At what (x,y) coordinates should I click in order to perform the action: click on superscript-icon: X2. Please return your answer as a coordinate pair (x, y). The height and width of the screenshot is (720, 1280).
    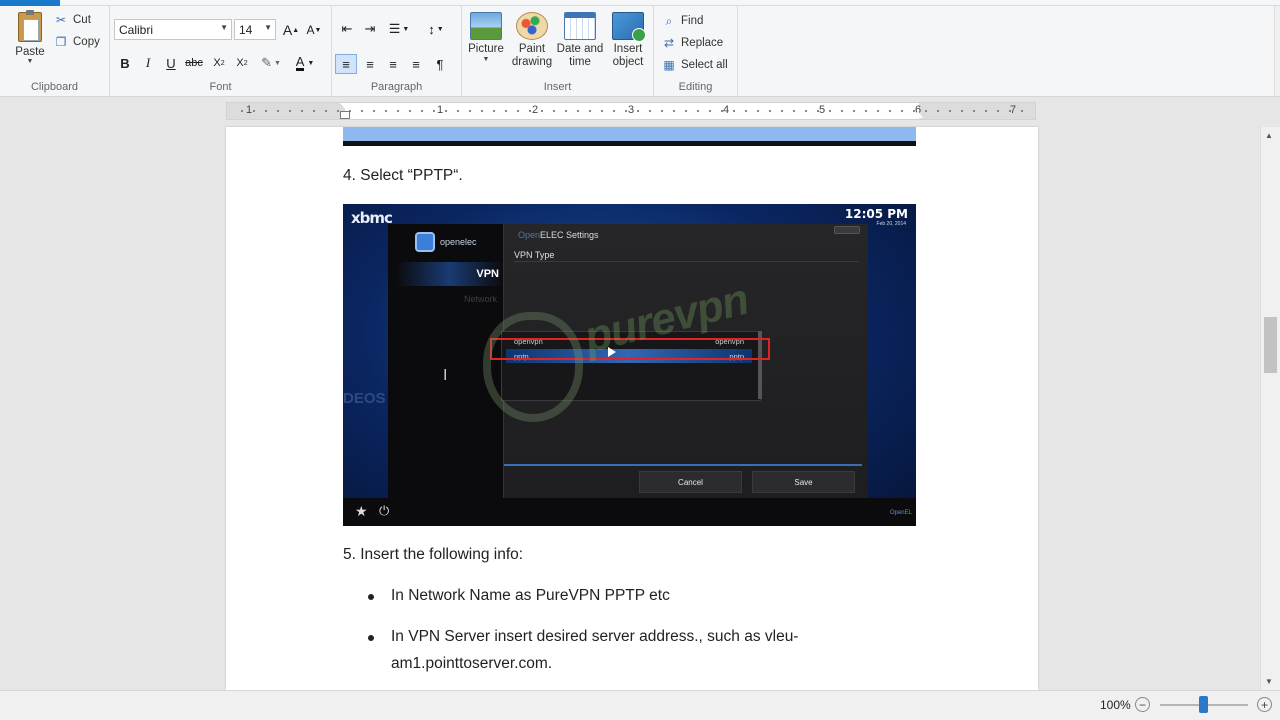
    Looking at the image, I should click on (242, 63).